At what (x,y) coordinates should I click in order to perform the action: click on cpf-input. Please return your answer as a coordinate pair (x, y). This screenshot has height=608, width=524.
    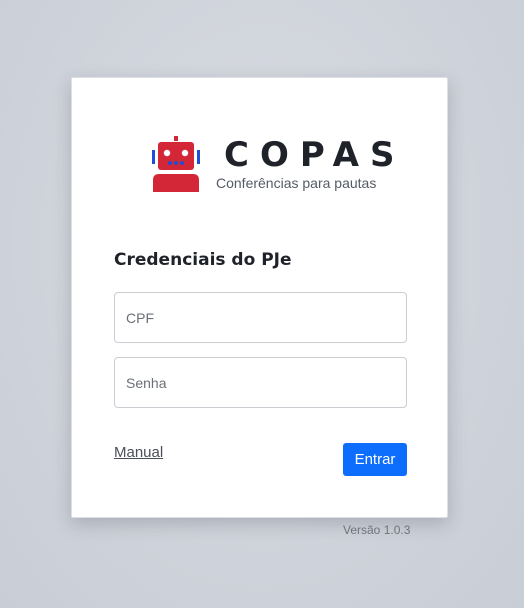
    Looking at the image, I should click on (260, 317).